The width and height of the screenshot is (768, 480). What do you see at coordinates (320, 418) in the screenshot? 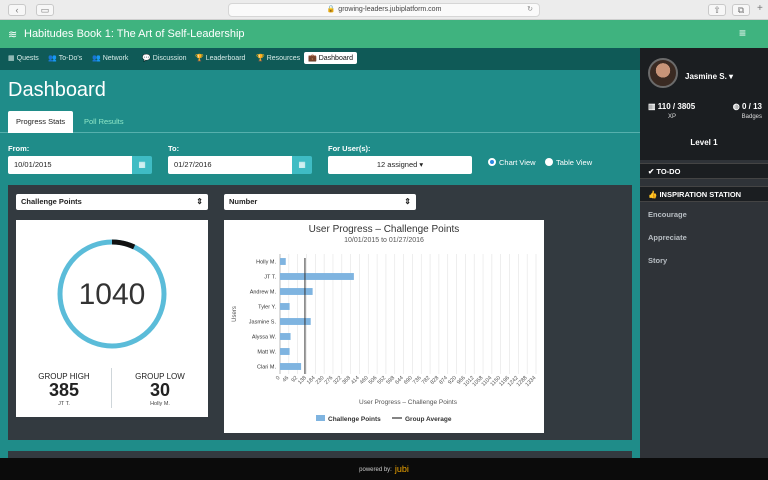
I see `legend-swatch-bar` at bounding box center [320, 418].